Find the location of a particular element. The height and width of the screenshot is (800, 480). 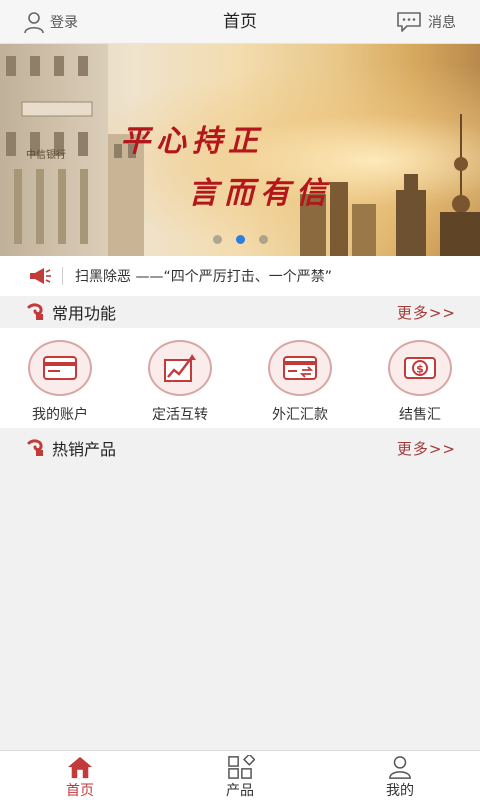

hot-products-title: 热销产品 is located at coordinates (84, 449).